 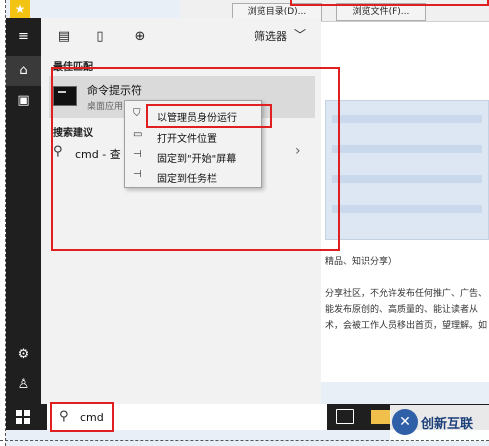 I want to click on web-icon: ⊕, so click(x=140, y=37).